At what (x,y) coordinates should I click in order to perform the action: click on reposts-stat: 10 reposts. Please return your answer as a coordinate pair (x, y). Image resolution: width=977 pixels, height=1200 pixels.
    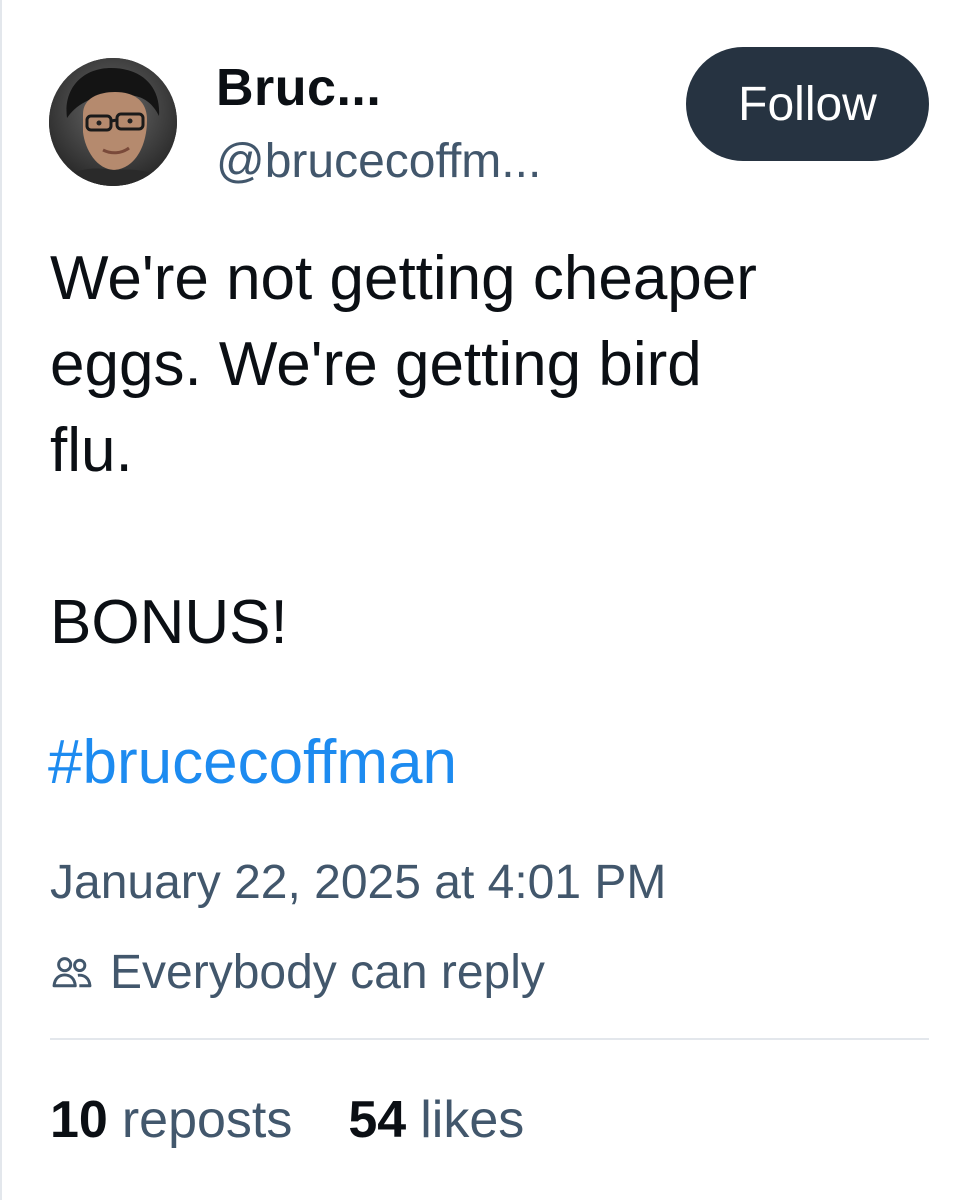
    Looking at the image, I should click on (171, 1120).